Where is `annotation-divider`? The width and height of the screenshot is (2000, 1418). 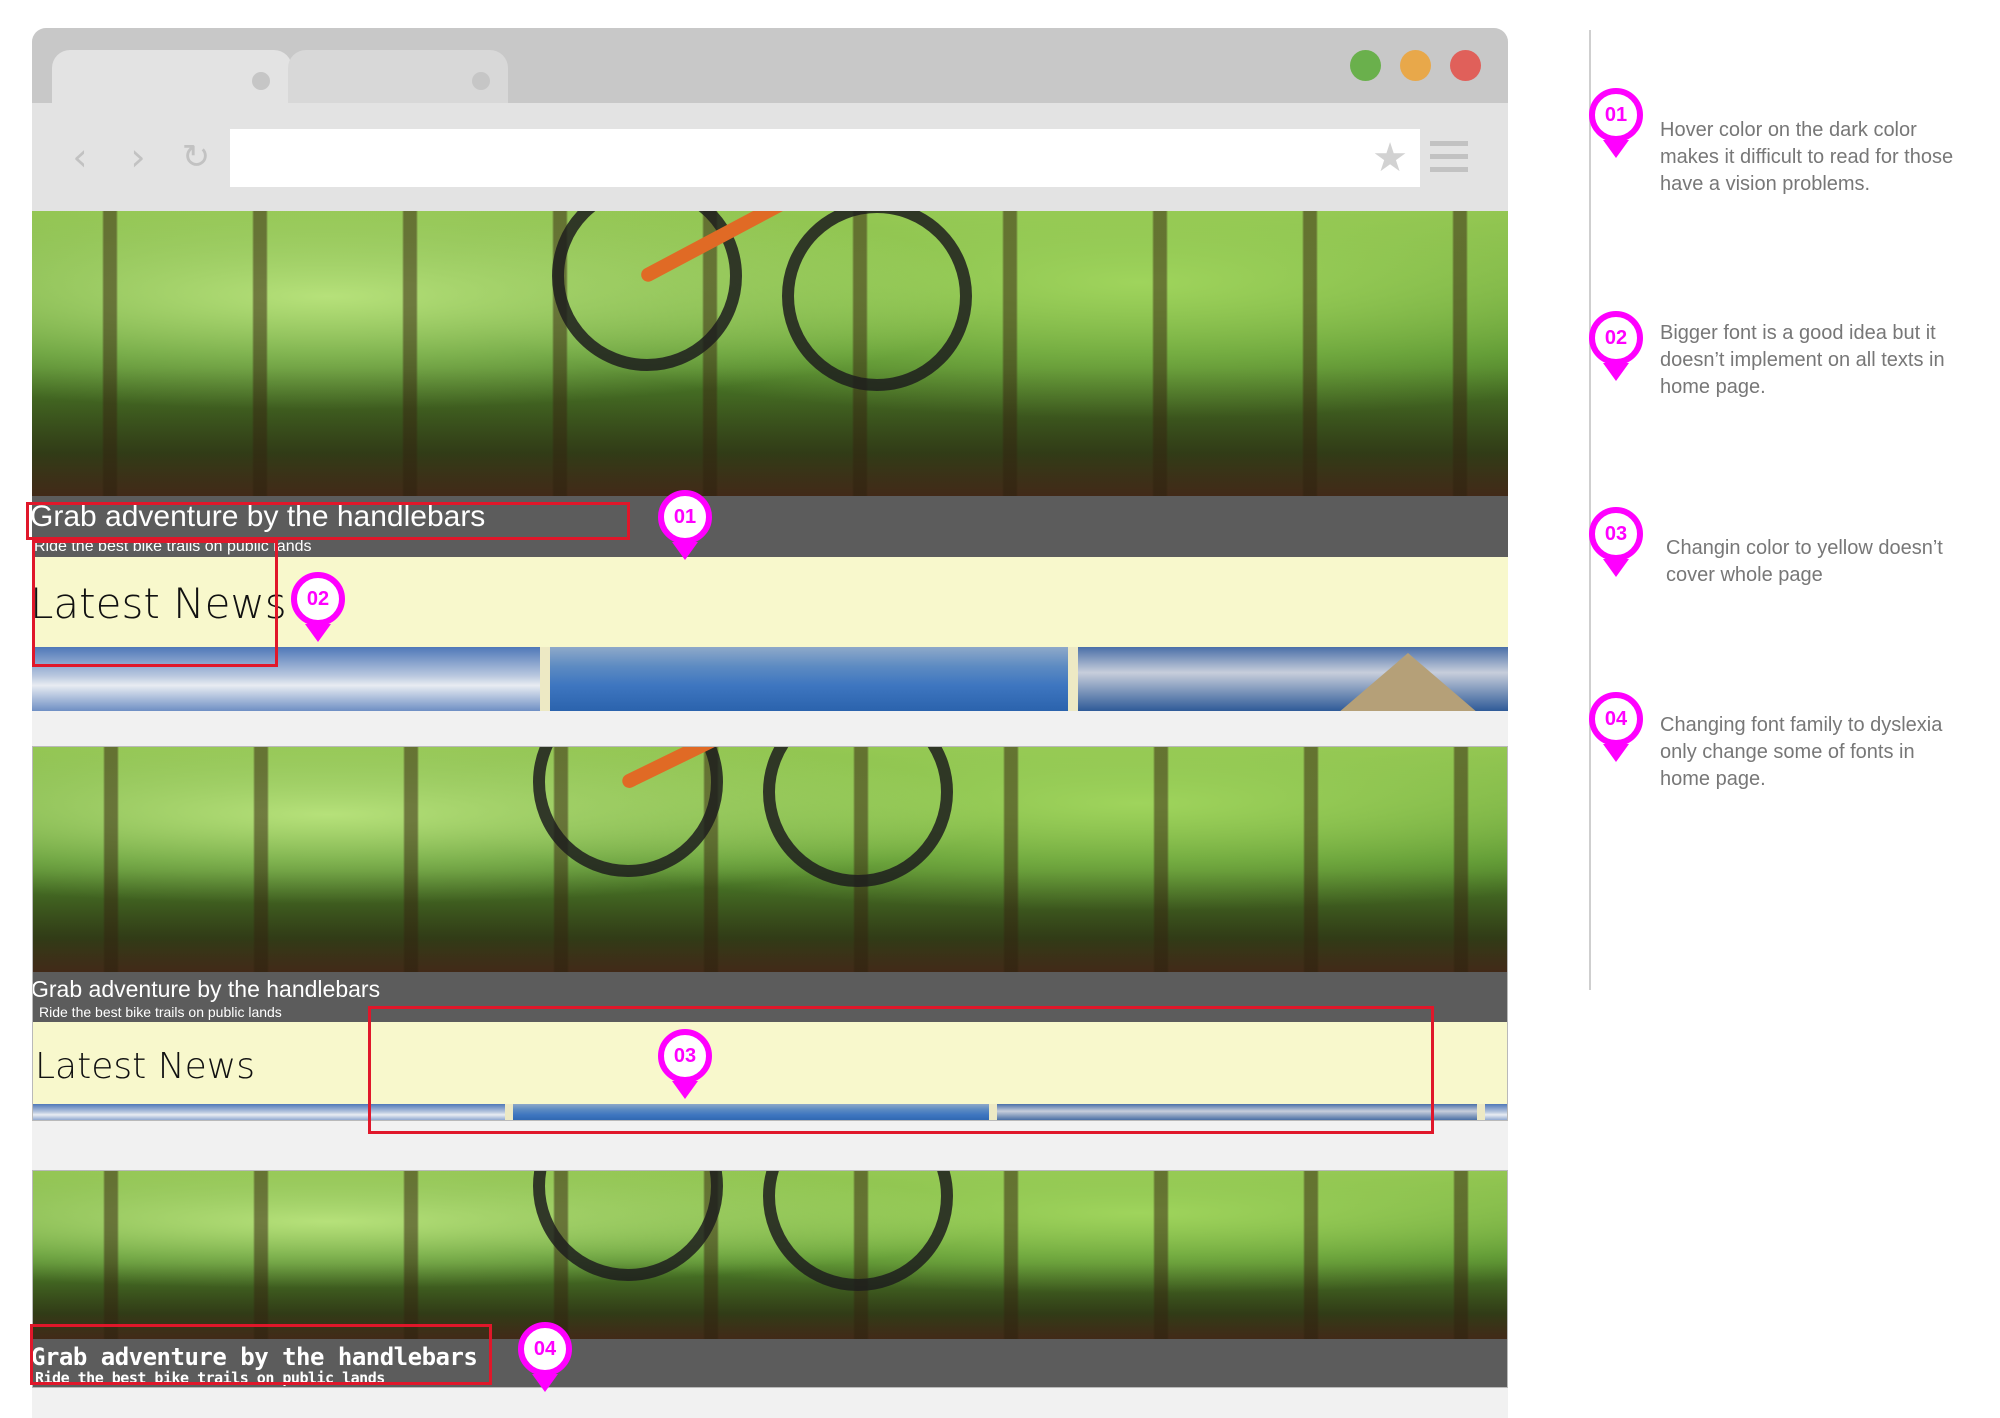 annotation-divider is located at coordinates (1590, 510).